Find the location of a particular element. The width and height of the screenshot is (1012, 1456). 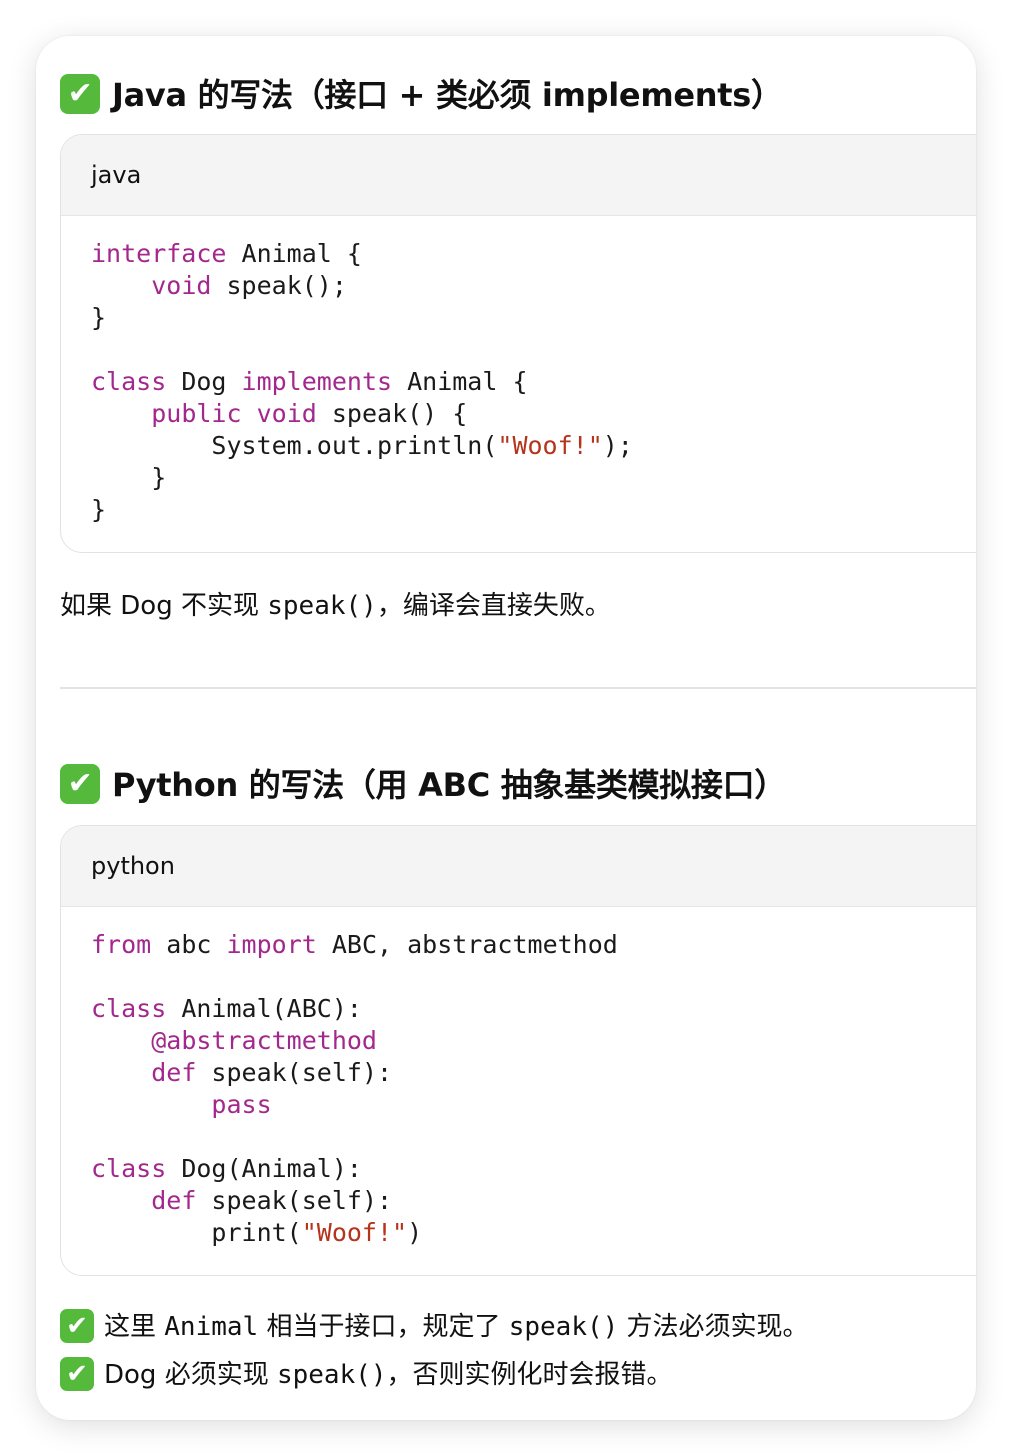

java-code-language-label: java is located at coordinates (518, 175).